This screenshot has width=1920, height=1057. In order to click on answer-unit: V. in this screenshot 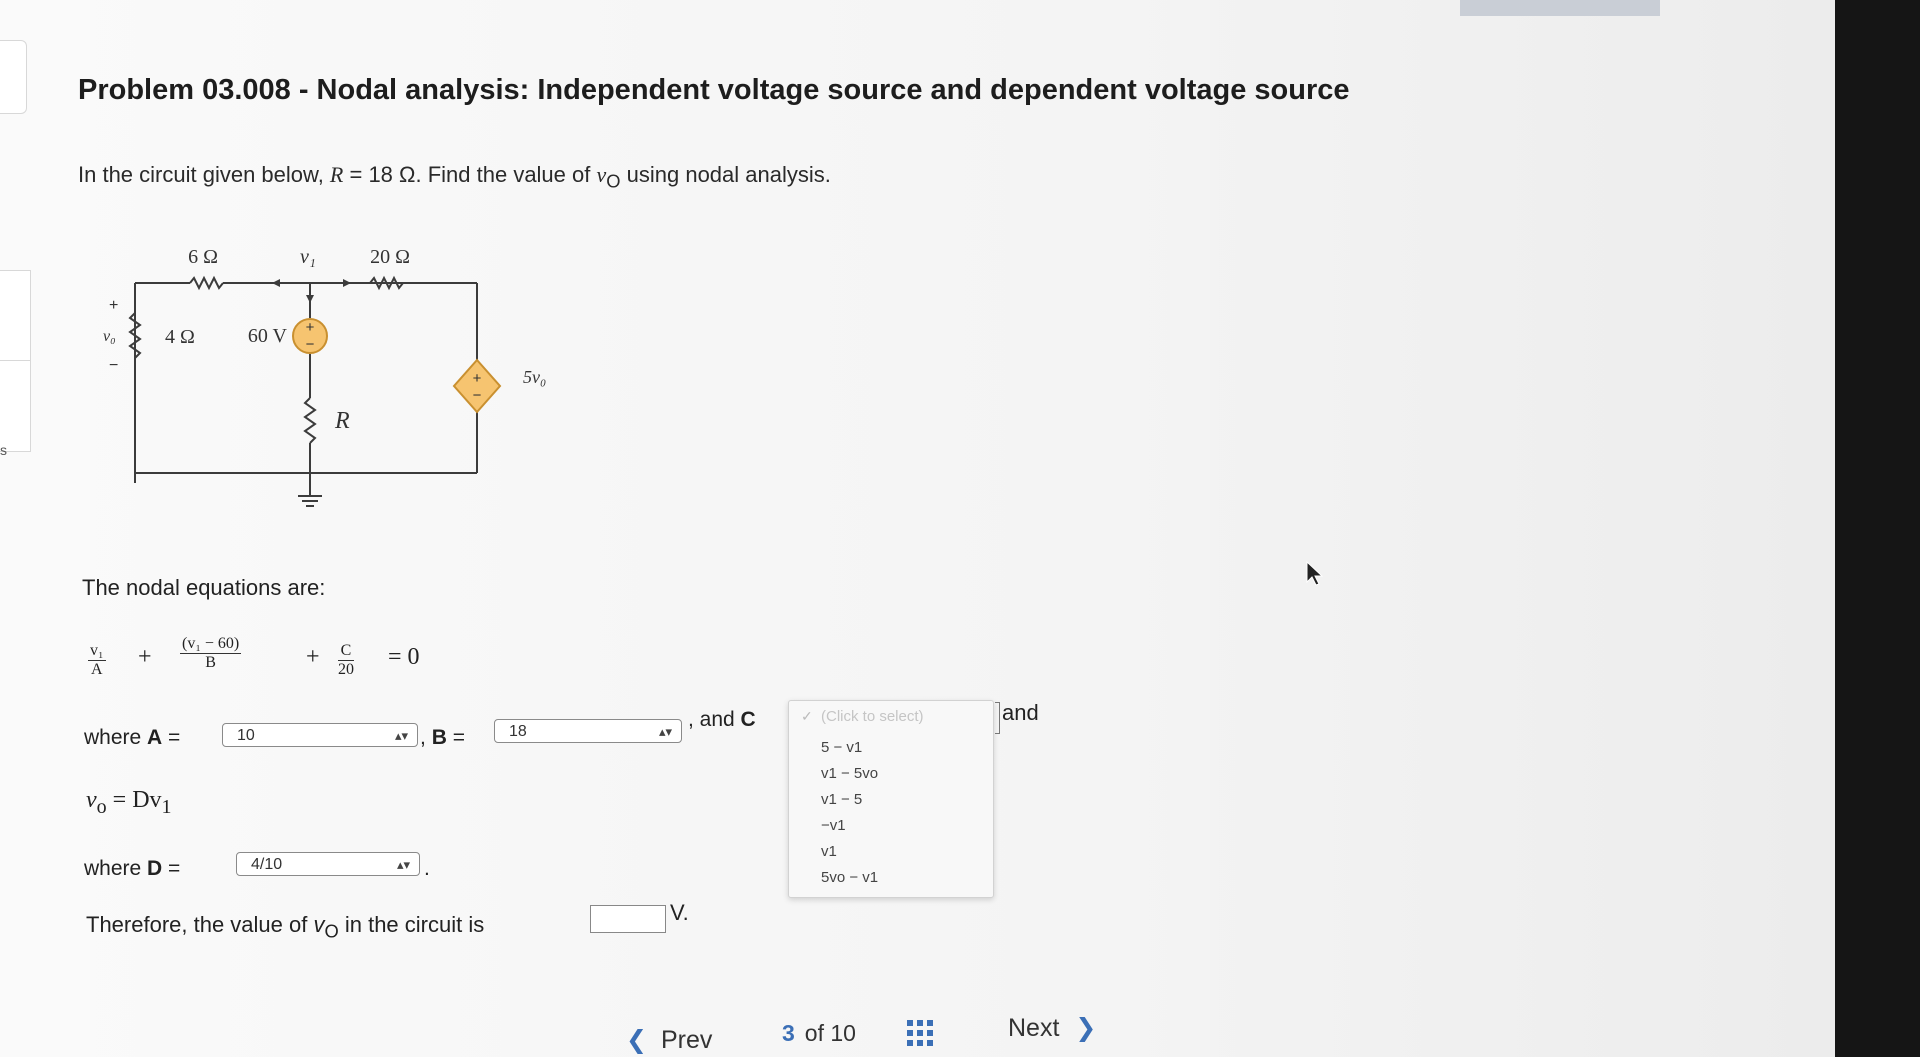, I will do `click(679, 912)`.